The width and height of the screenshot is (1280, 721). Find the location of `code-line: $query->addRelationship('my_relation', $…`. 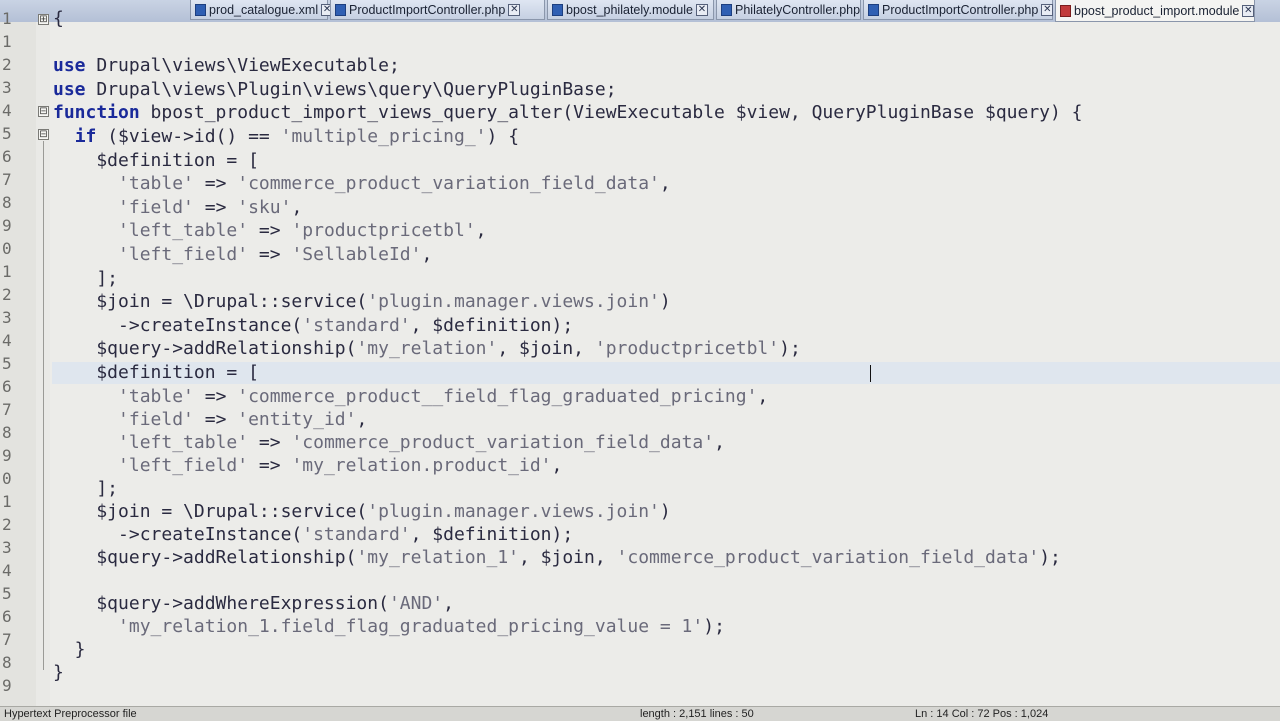

code-line: $query->addRelationship('my_relation', $… is located at coordinates (426, 349).